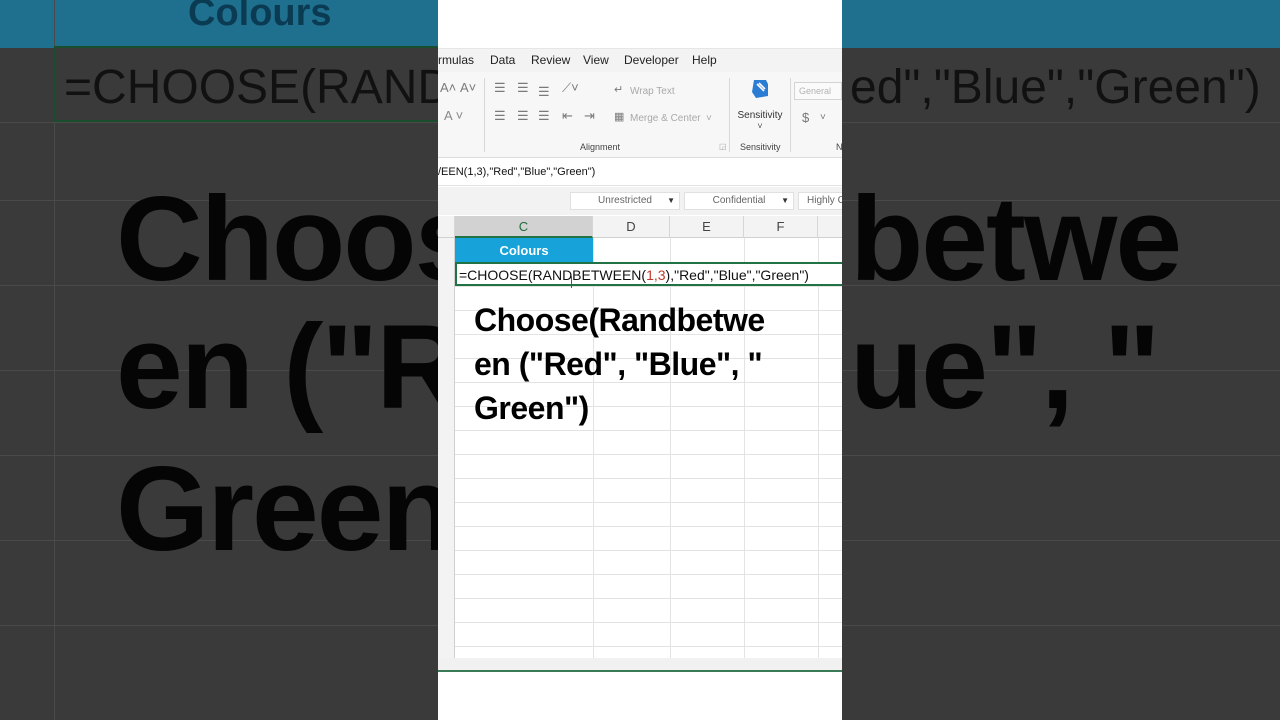 This screenshot has height=720, width=1280. Describe the element at coordinates (823, 117) in the screenshot. I see `currency-dropdown-icon: ˅` at that location.